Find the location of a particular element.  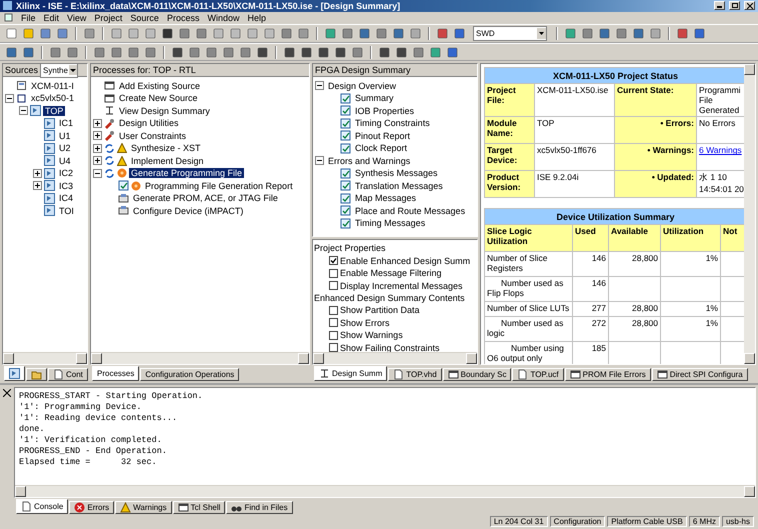

tree-item: Errors and Warnings is located at coordinates (369, 161).